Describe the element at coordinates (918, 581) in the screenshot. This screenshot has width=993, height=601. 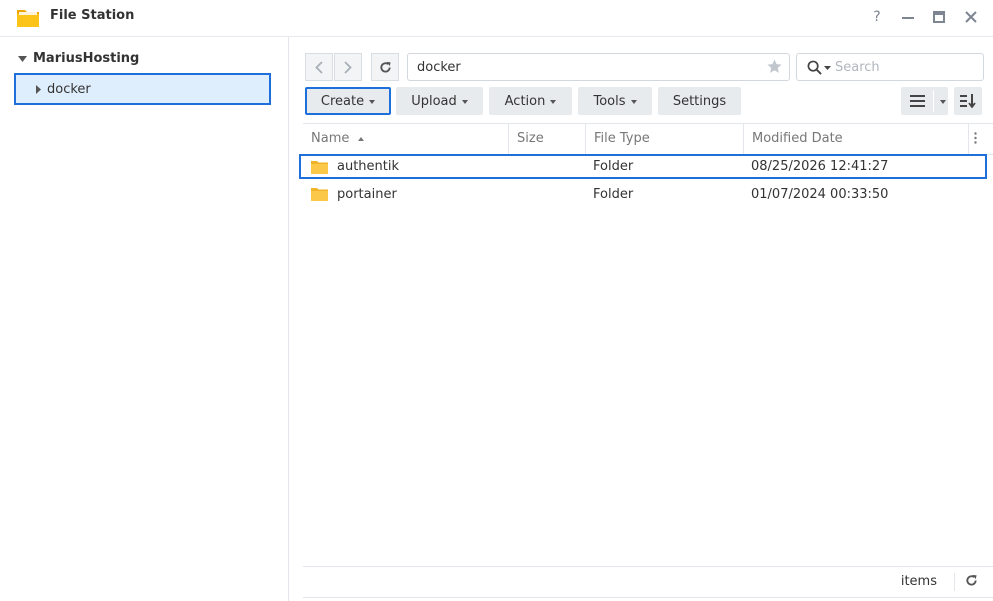
I see `items-count-label: items` at that location.